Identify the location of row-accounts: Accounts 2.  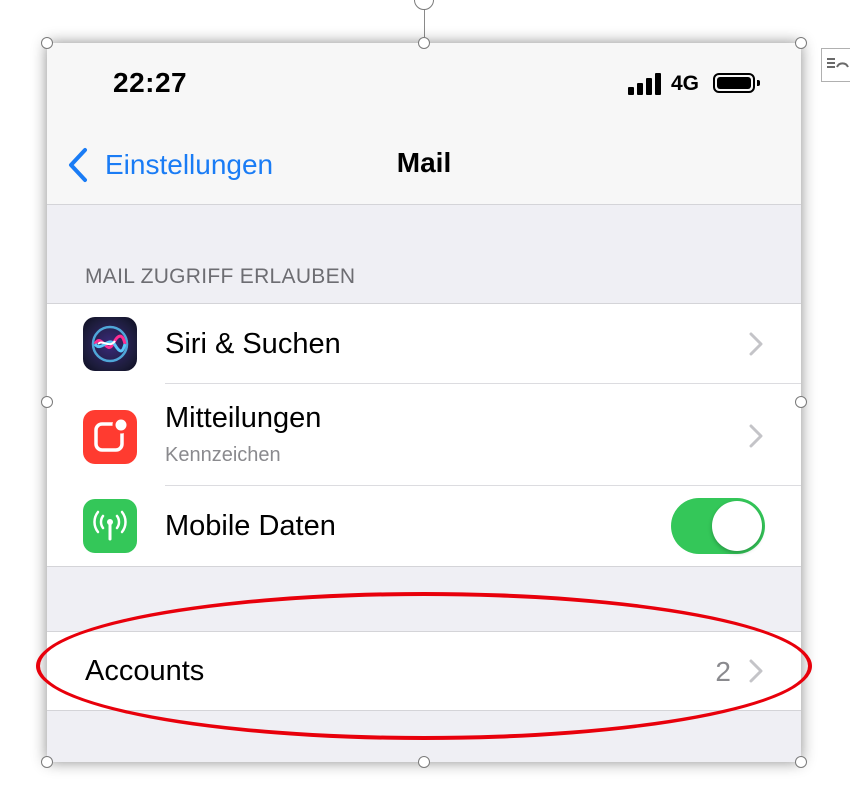
(424, 671).